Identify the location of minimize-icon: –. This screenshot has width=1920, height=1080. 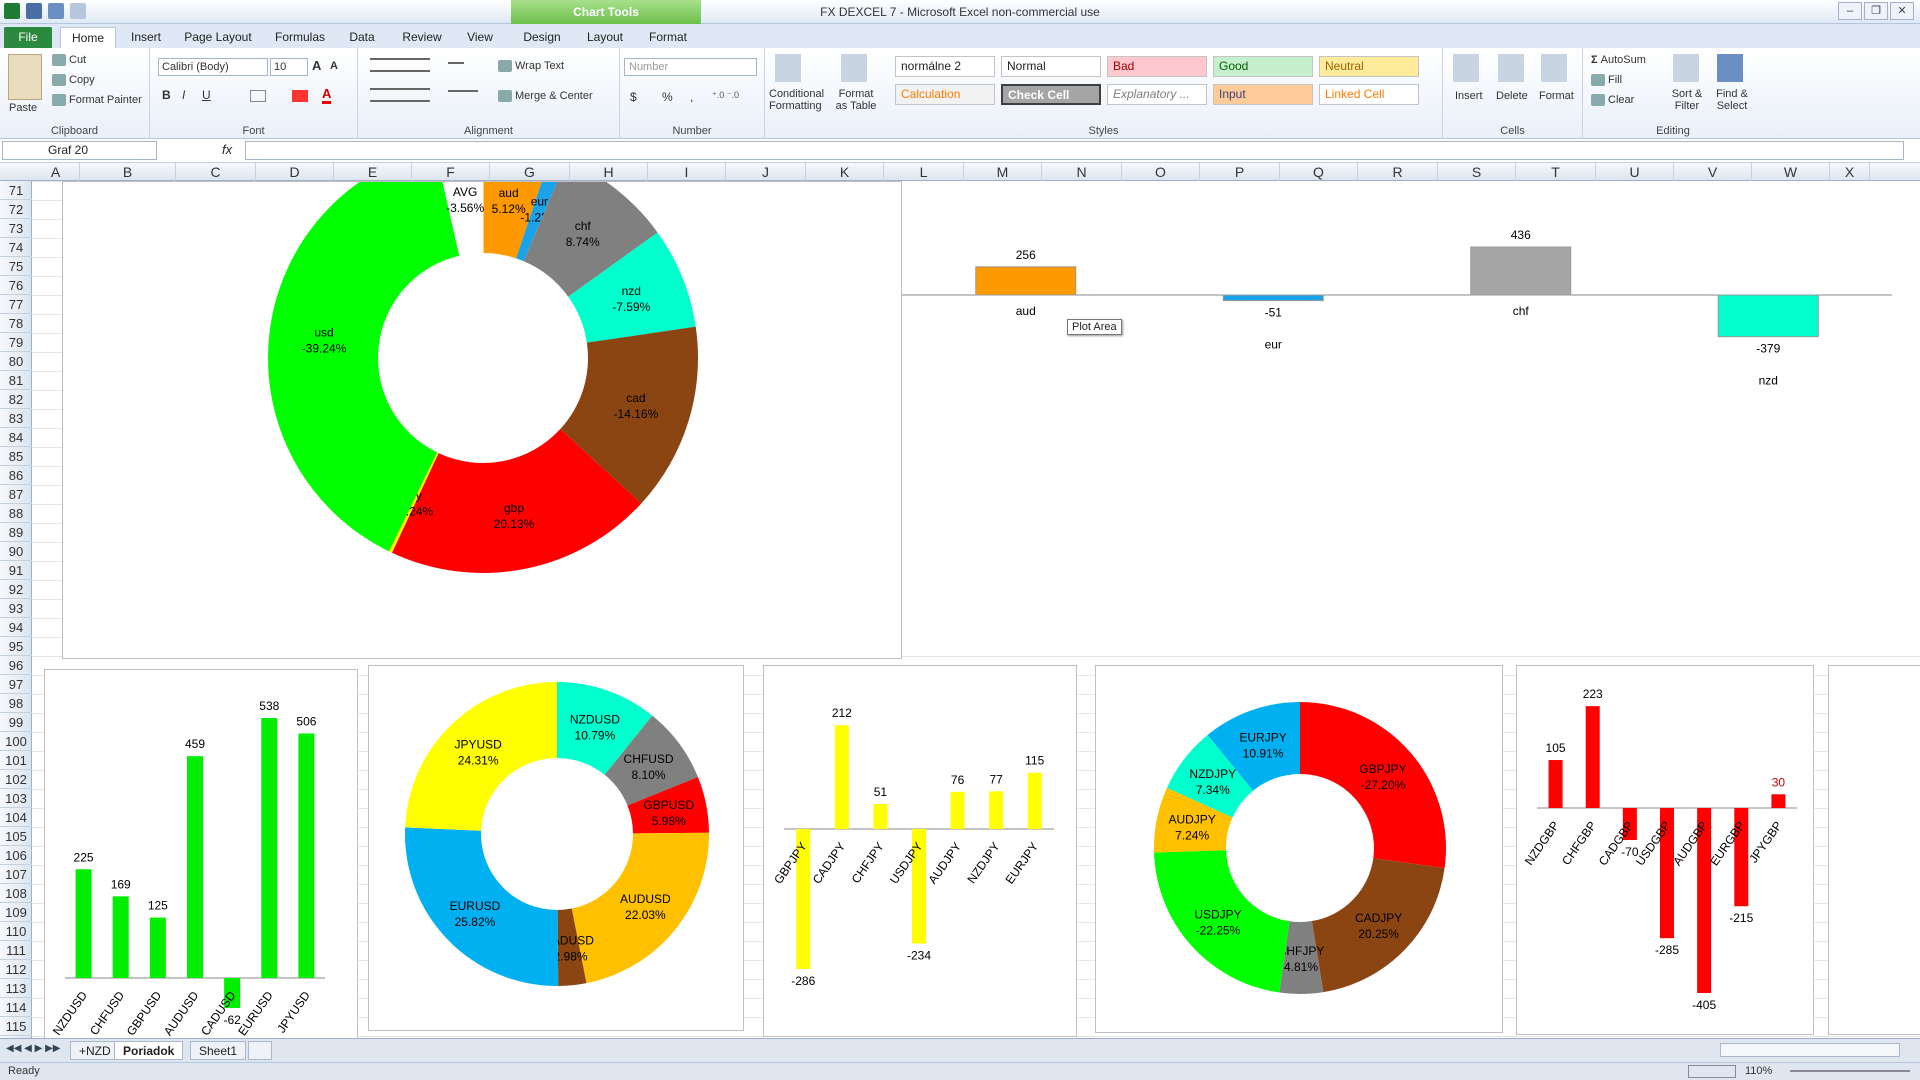
(1850, 11).